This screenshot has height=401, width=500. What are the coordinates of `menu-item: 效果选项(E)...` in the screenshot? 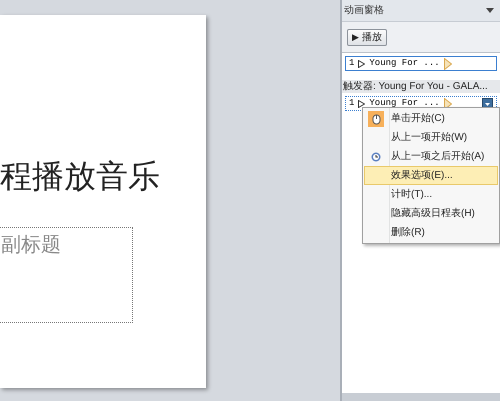 It's located at (431, 175).